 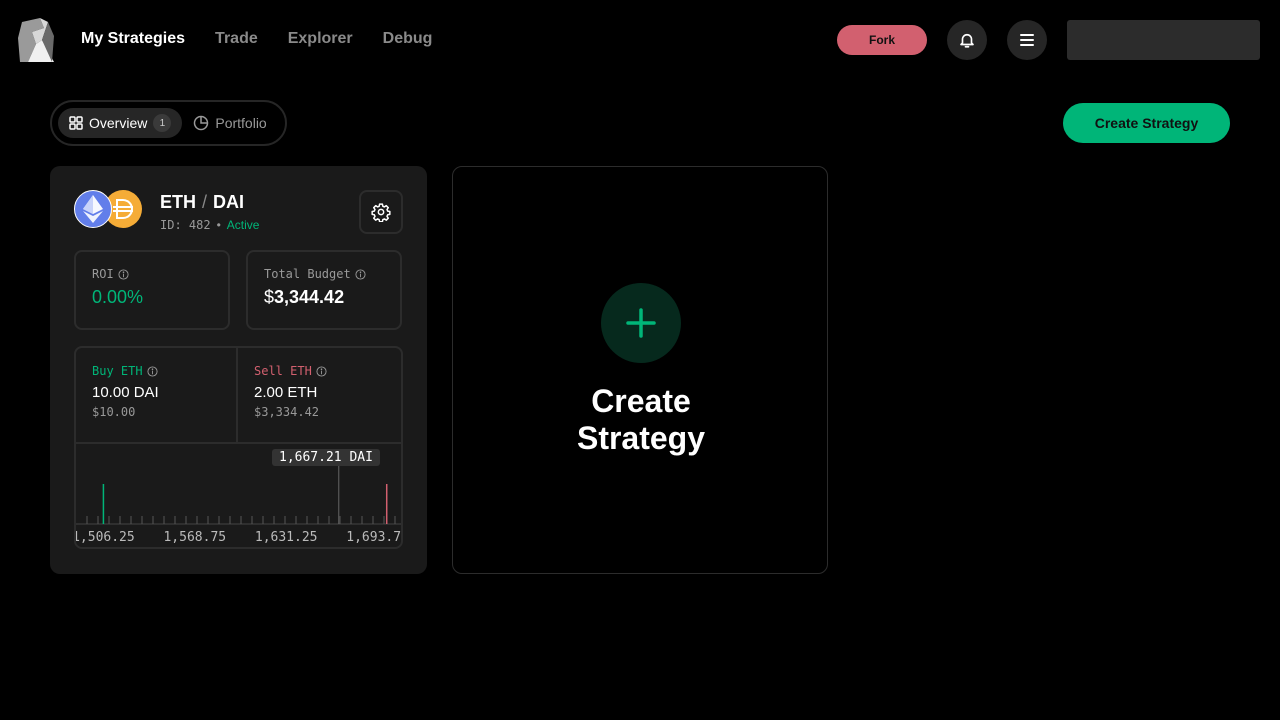 I want to click on roi-value: 0.00%, so click(x=118, y=297).